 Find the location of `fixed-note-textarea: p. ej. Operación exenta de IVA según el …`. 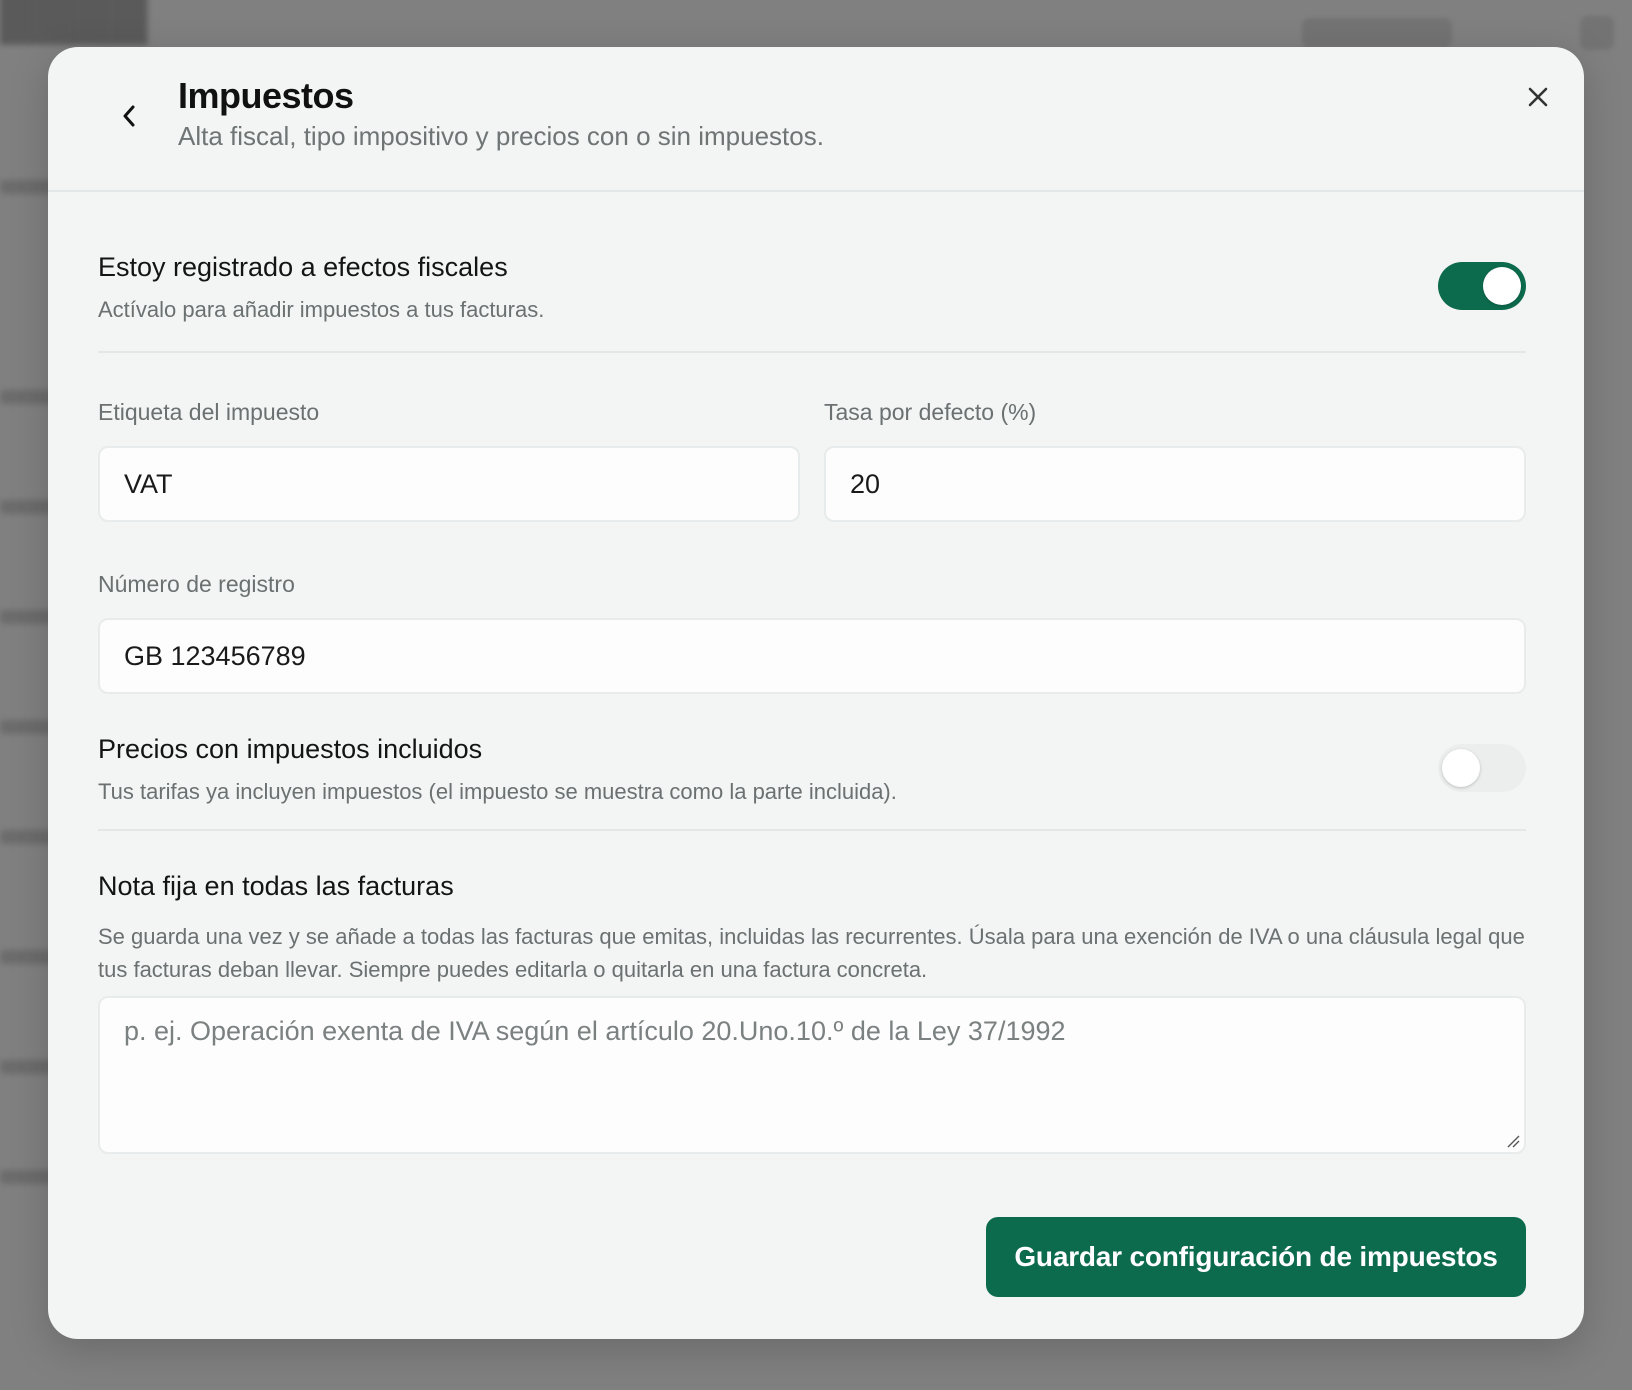

fixed-note-textarea: p. ej. Operación exenta de IVA según el … is located at coordinates (812, 1075).